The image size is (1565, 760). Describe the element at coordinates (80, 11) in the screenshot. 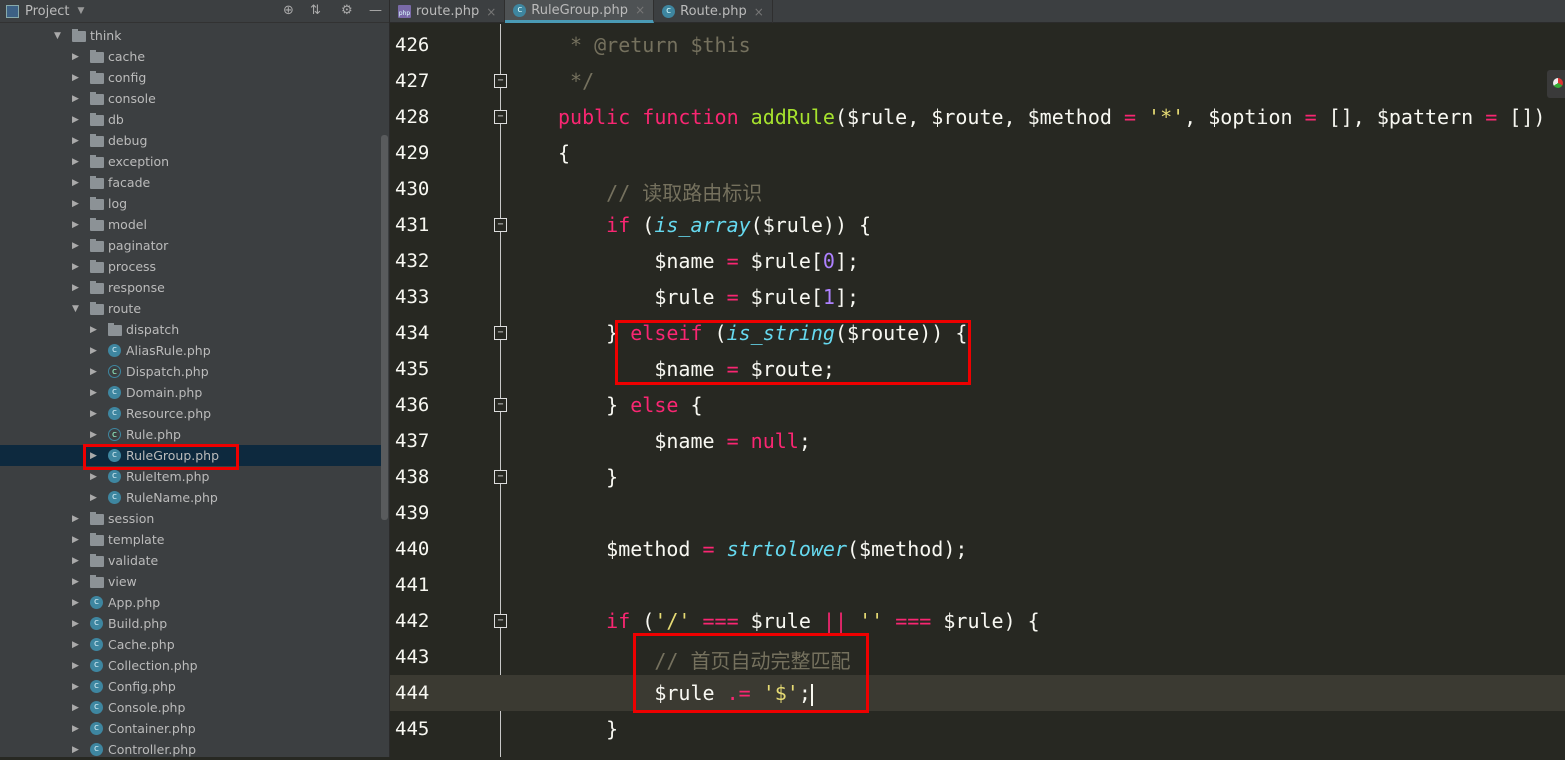

I see `chevron-down-icon: ▼` at that location.